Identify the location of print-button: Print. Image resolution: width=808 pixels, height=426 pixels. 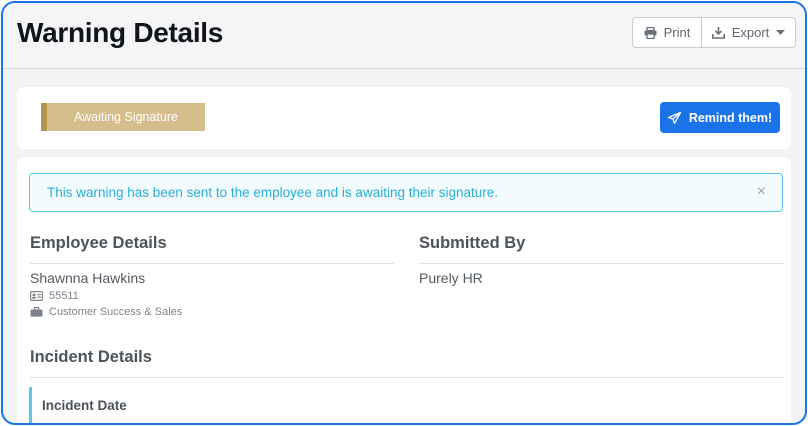
(667, 32).